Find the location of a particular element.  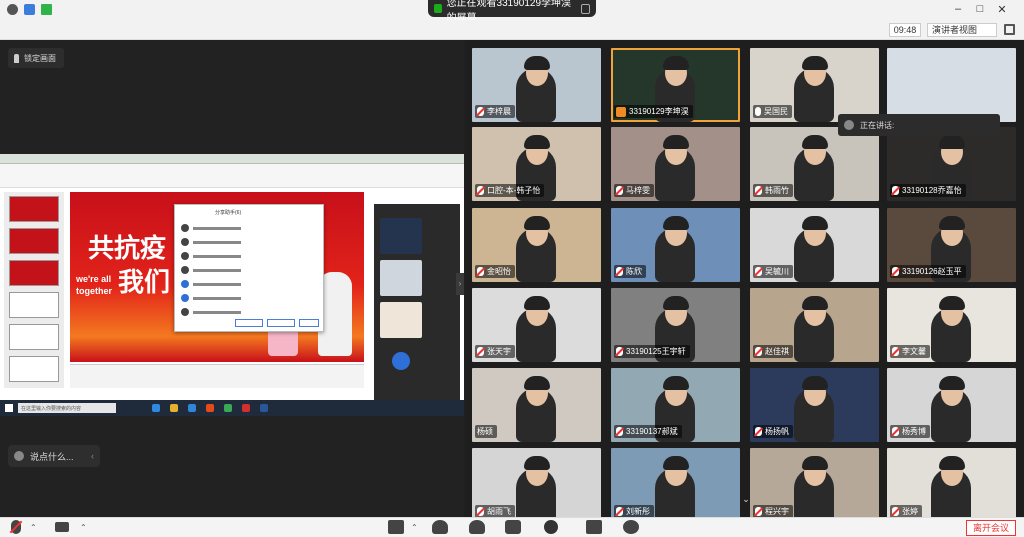

participant-tile: 赵佳祺 is located at coordinates (814, 325).